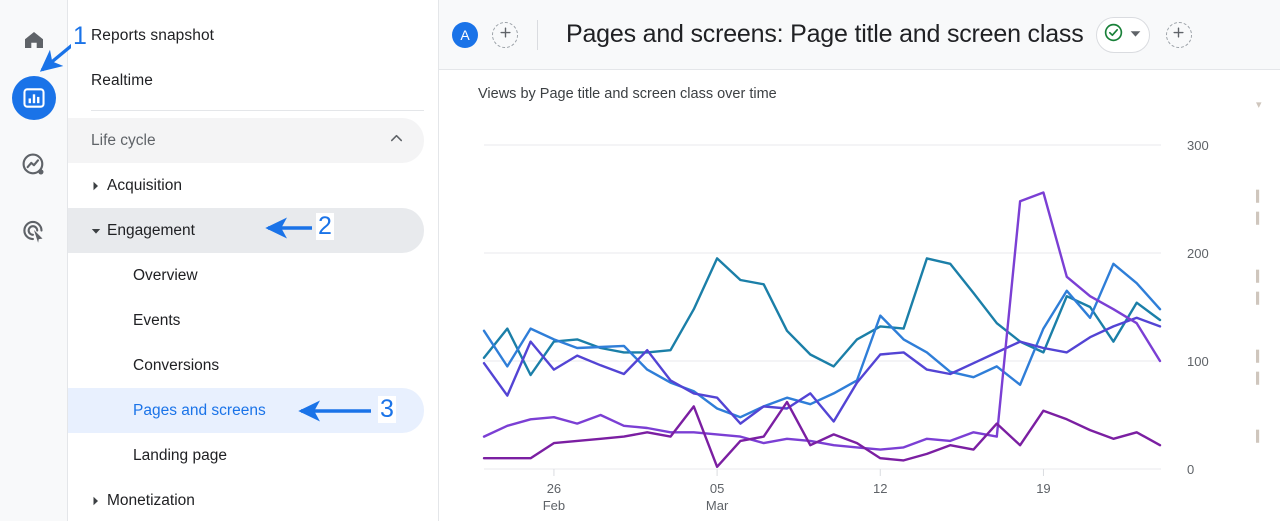 The height and width of the screenshot is (521, 1280). I want to click on sidebar-item-events: Events, so click(246, 320).